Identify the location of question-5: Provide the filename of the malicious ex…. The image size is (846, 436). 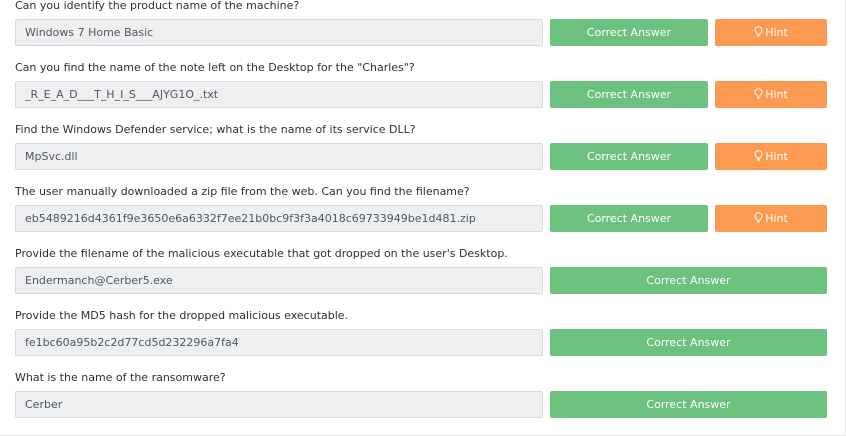
(423, 278).